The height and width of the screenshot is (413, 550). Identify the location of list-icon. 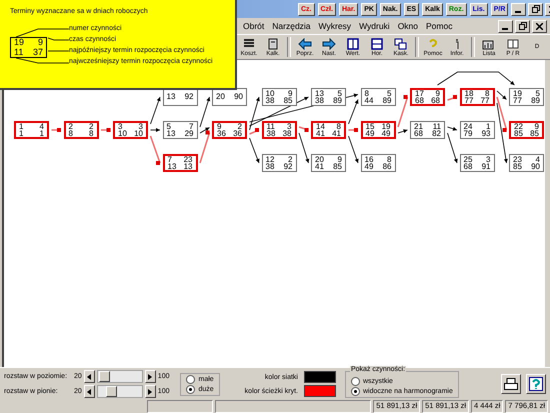
(249, 44).